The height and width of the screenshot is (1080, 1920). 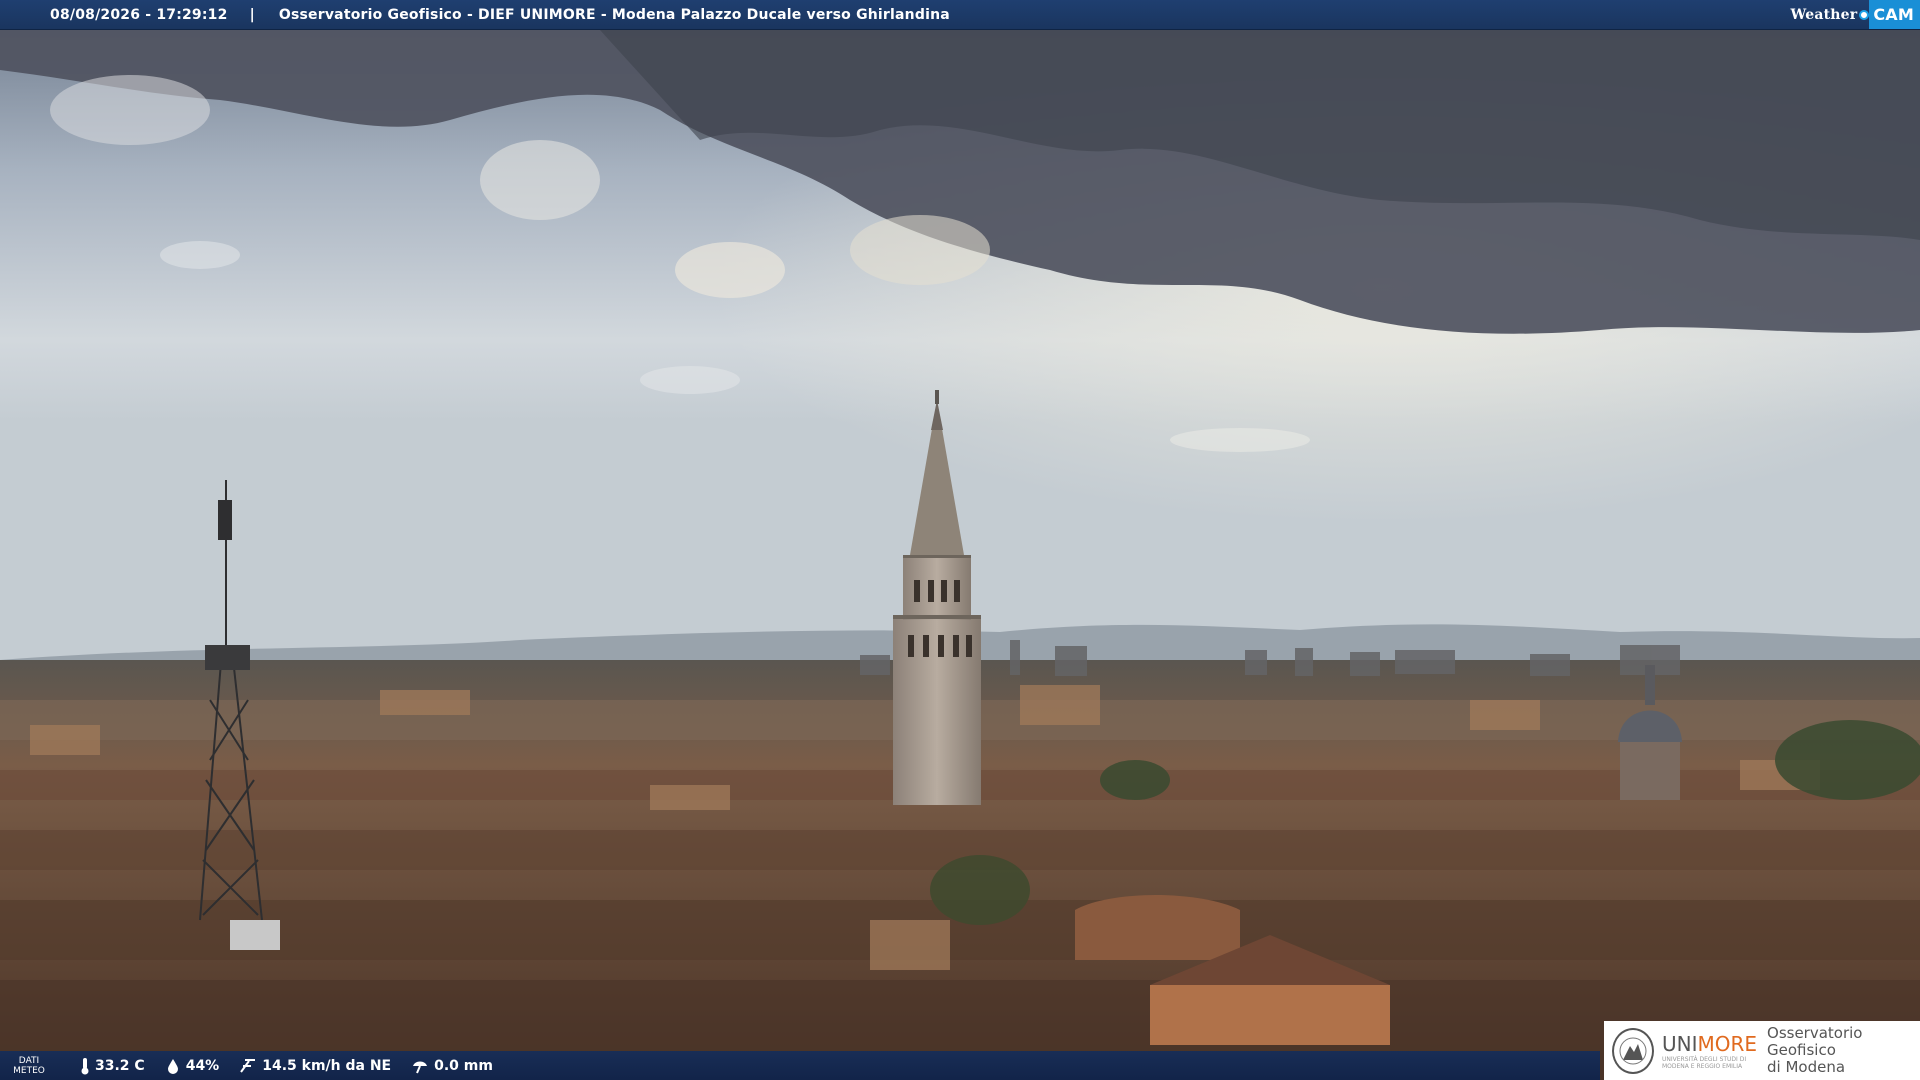 I want to click on weathercam-logo: Weather CAM, so click(x=1855, y=14).